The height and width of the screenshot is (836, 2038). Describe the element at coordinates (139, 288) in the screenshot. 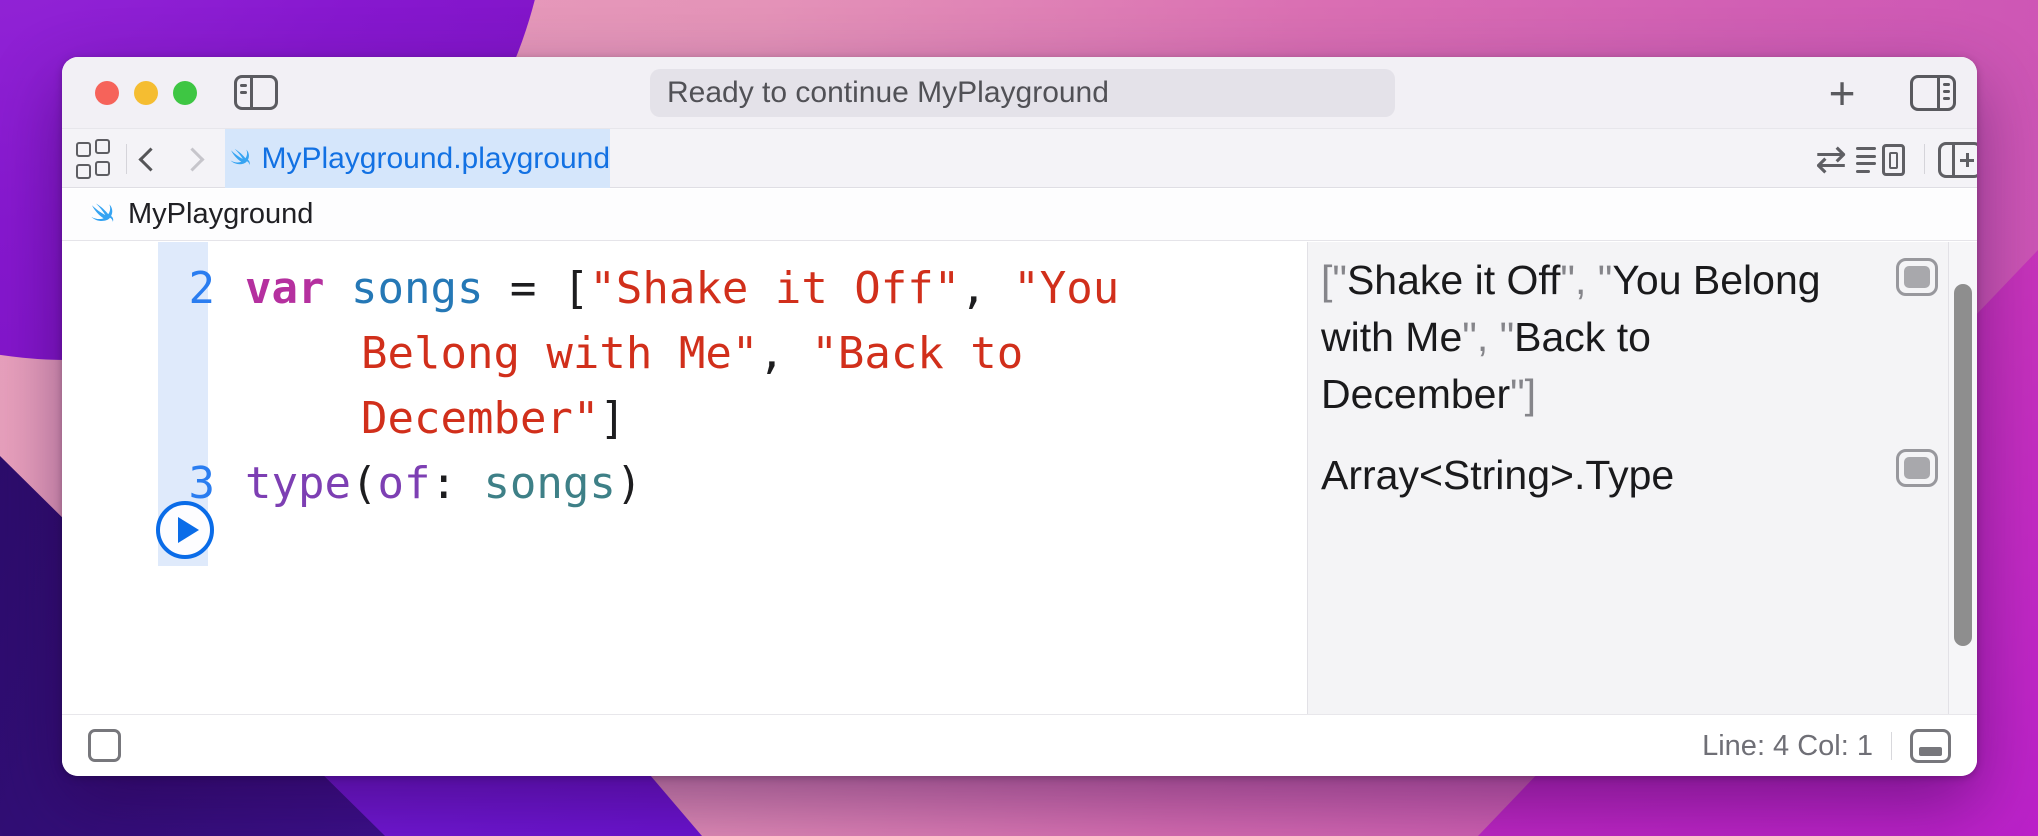

I see `line-number: 2` at that location.